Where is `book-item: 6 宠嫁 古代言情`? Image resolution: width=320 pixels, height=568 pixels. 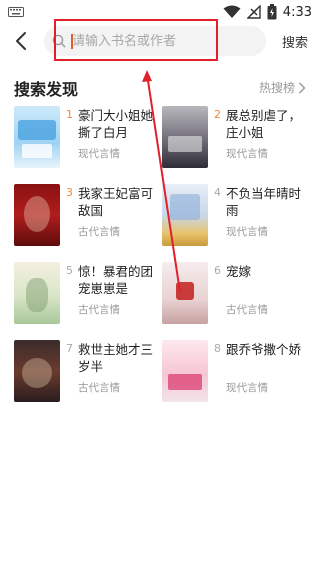
book-item: 6 宠嫁 古代言情 is located at coordinates (235, 295).